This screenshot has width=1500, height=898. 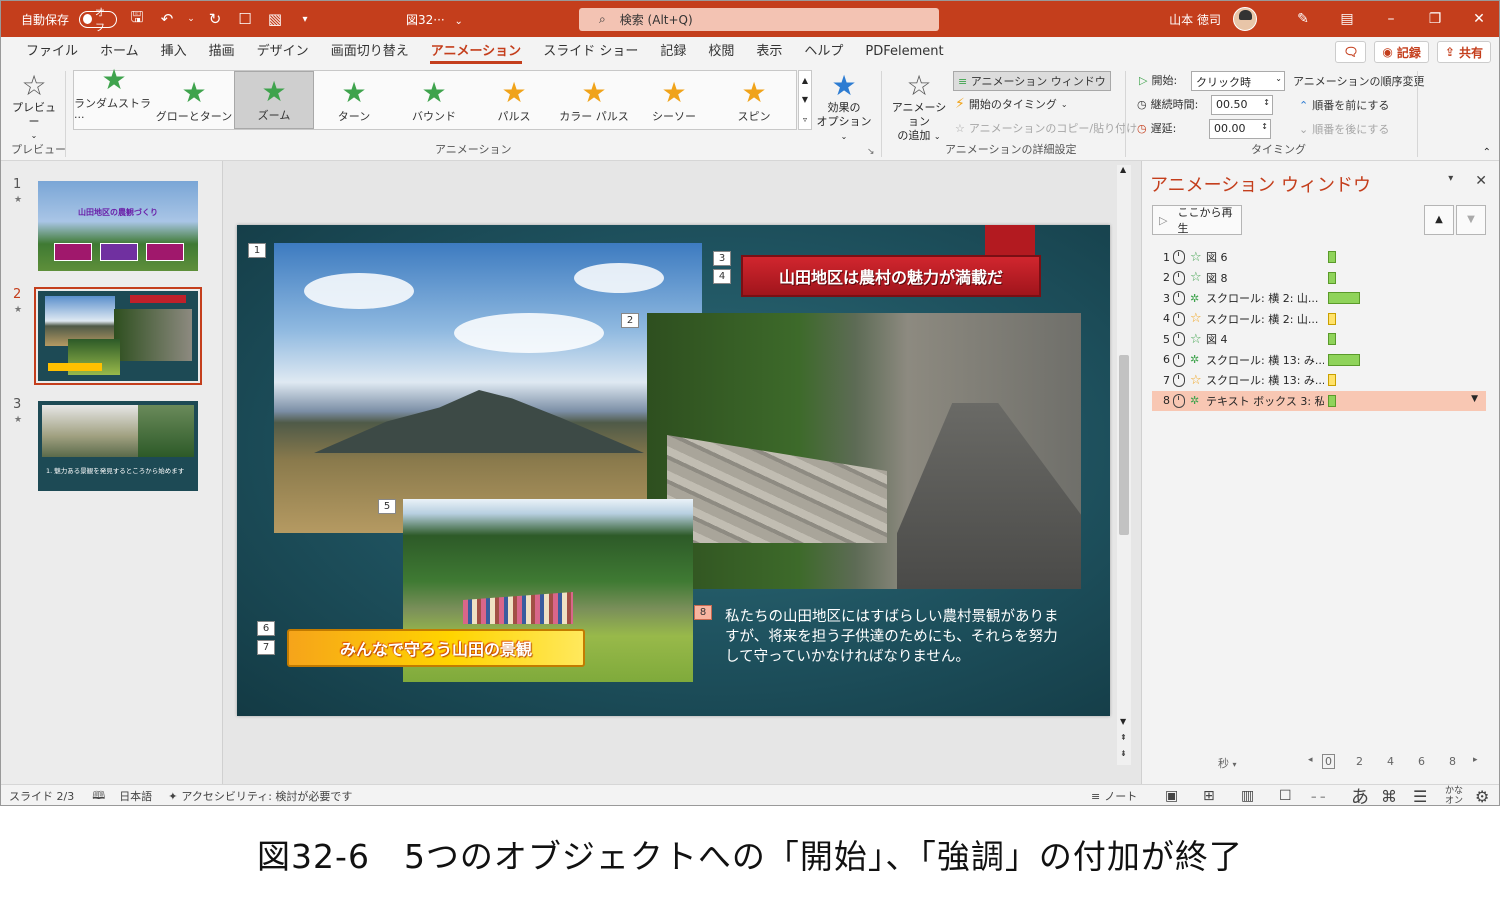 What do you see at coordinates (266, 628) in the screenshot?
I see `animation-tag: 6` at bounding box center [266, 628].